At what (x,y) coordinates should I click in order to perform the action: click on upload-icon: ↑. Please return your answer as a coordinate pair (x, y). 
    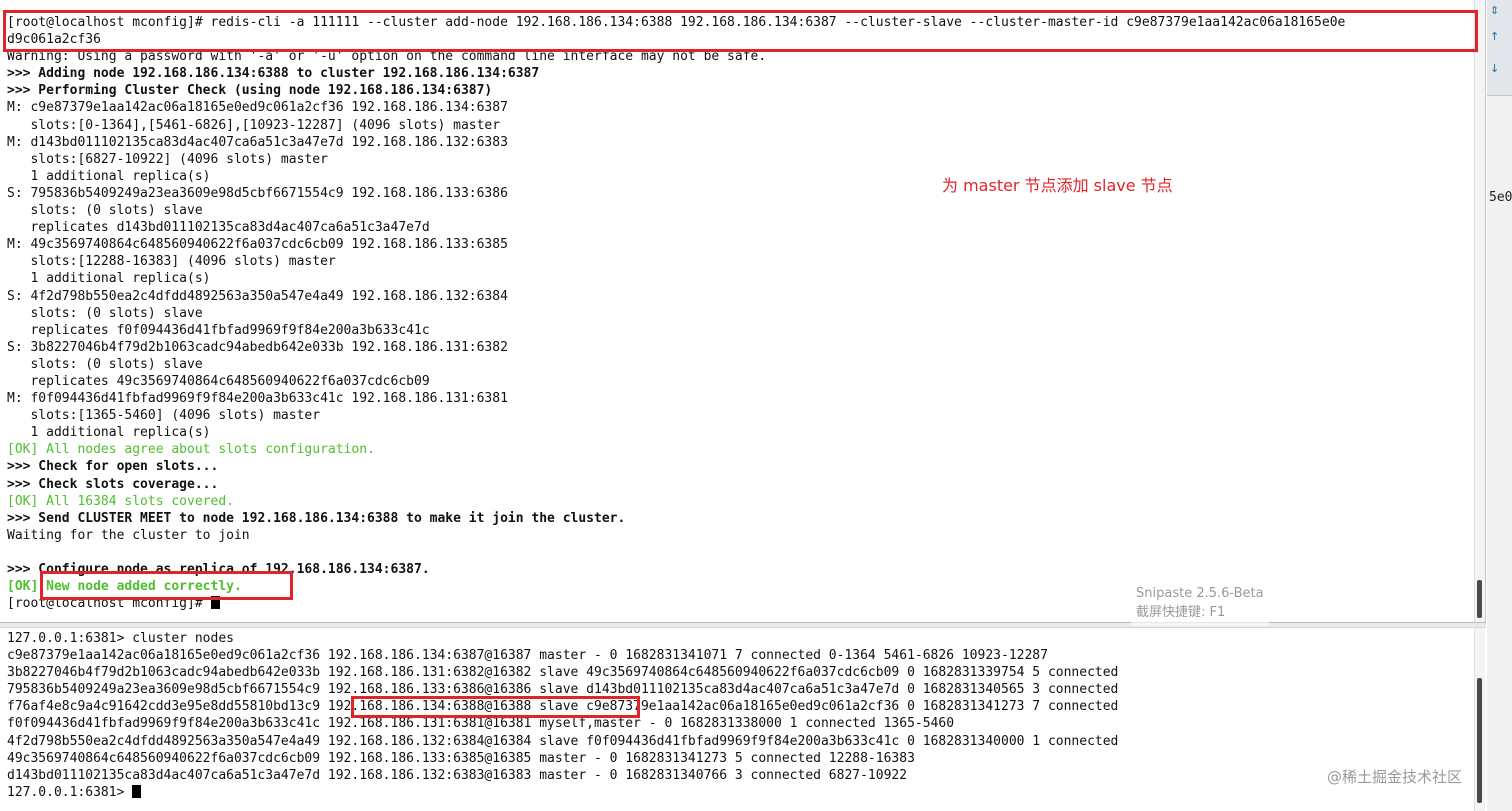
    Looking at the image, I should click on (1495, 36).